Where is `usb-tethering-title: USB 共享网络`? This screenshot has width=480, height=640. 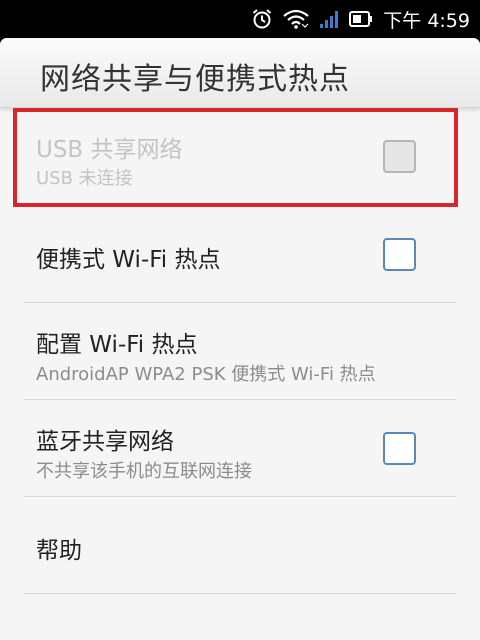
usb-tethering-title: USB 共享网络 is located at coordinates (109, 150).